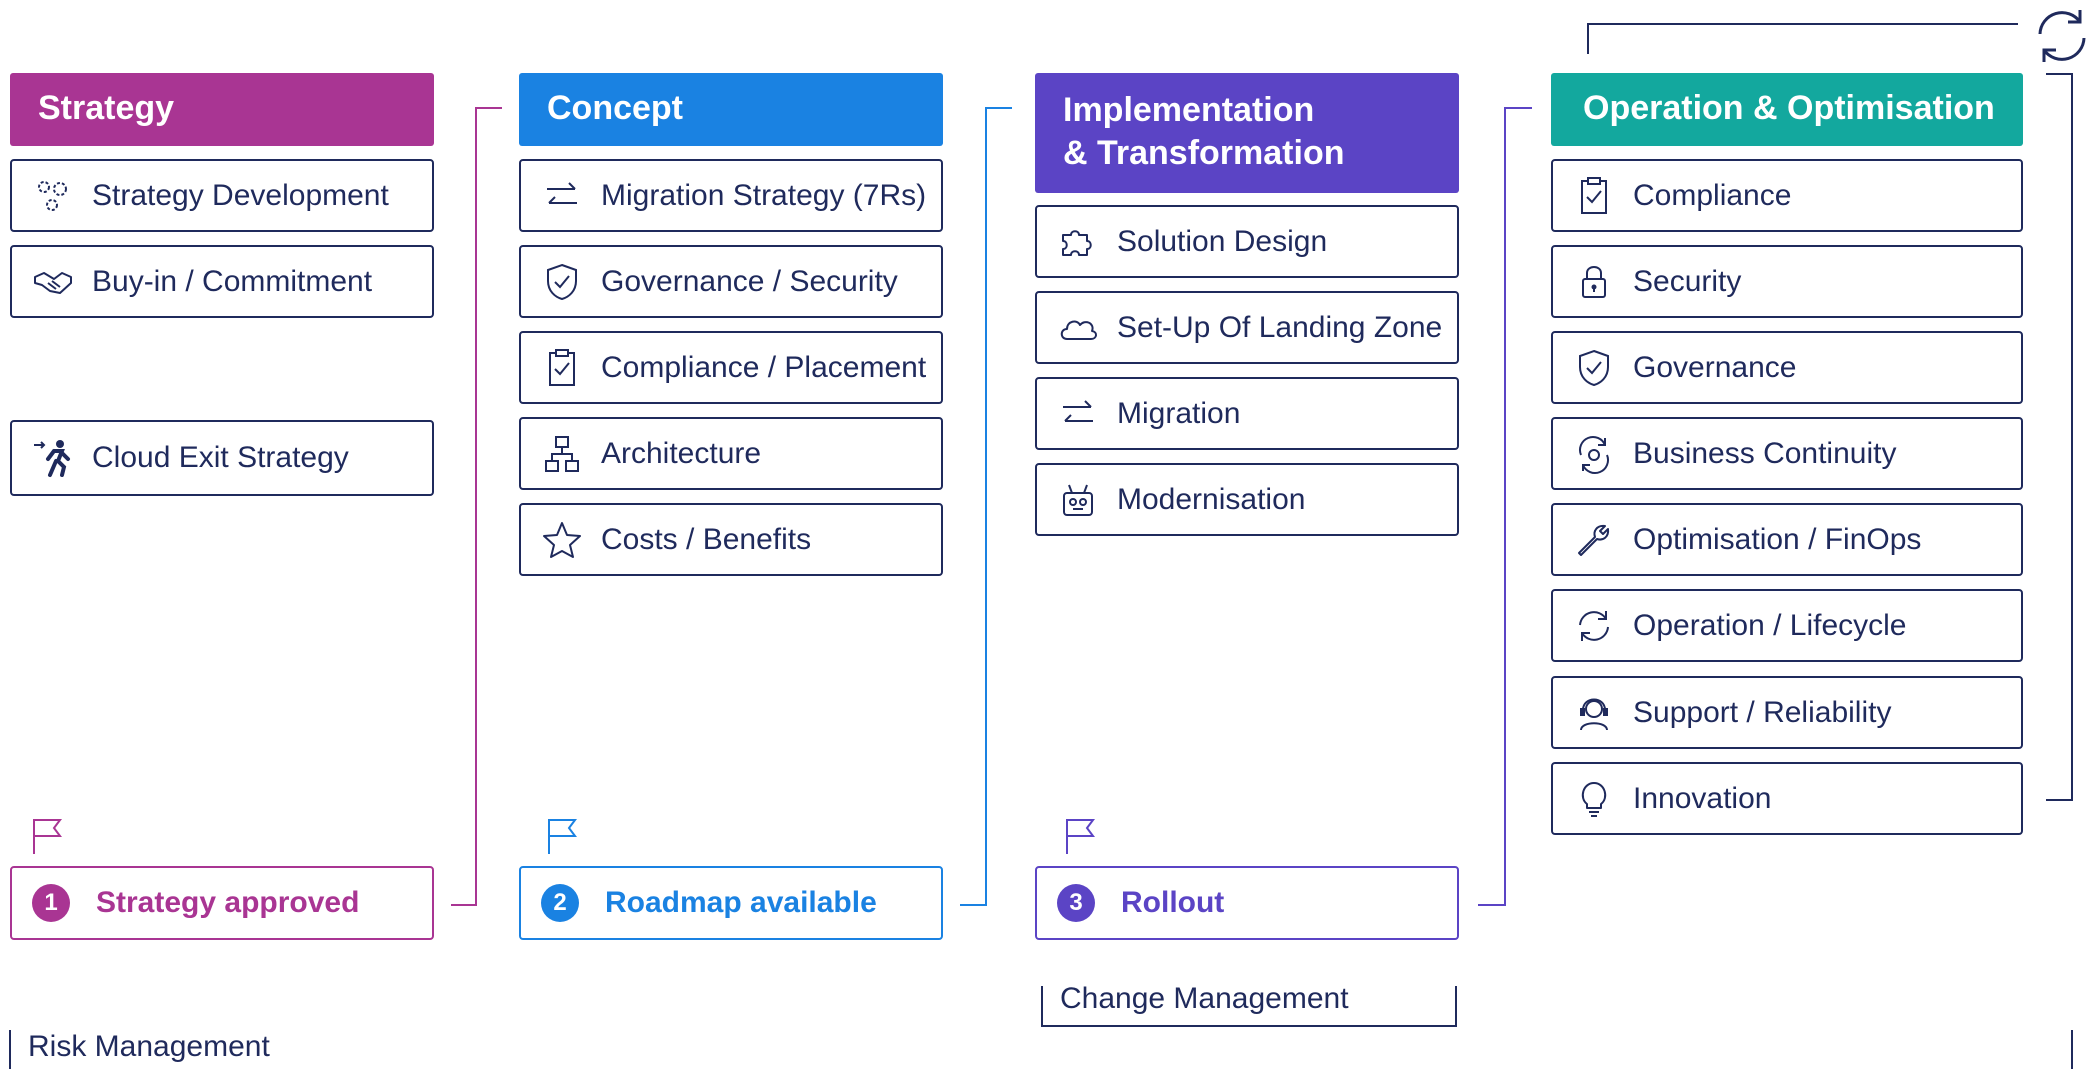 The height and width of the screenshot is (1069, 2096). What do you see at coordinates (1280, 327) in the screenshot?
I see `item-label: Set-Up Of Landing Zone` at bounding box center [1280, 327].